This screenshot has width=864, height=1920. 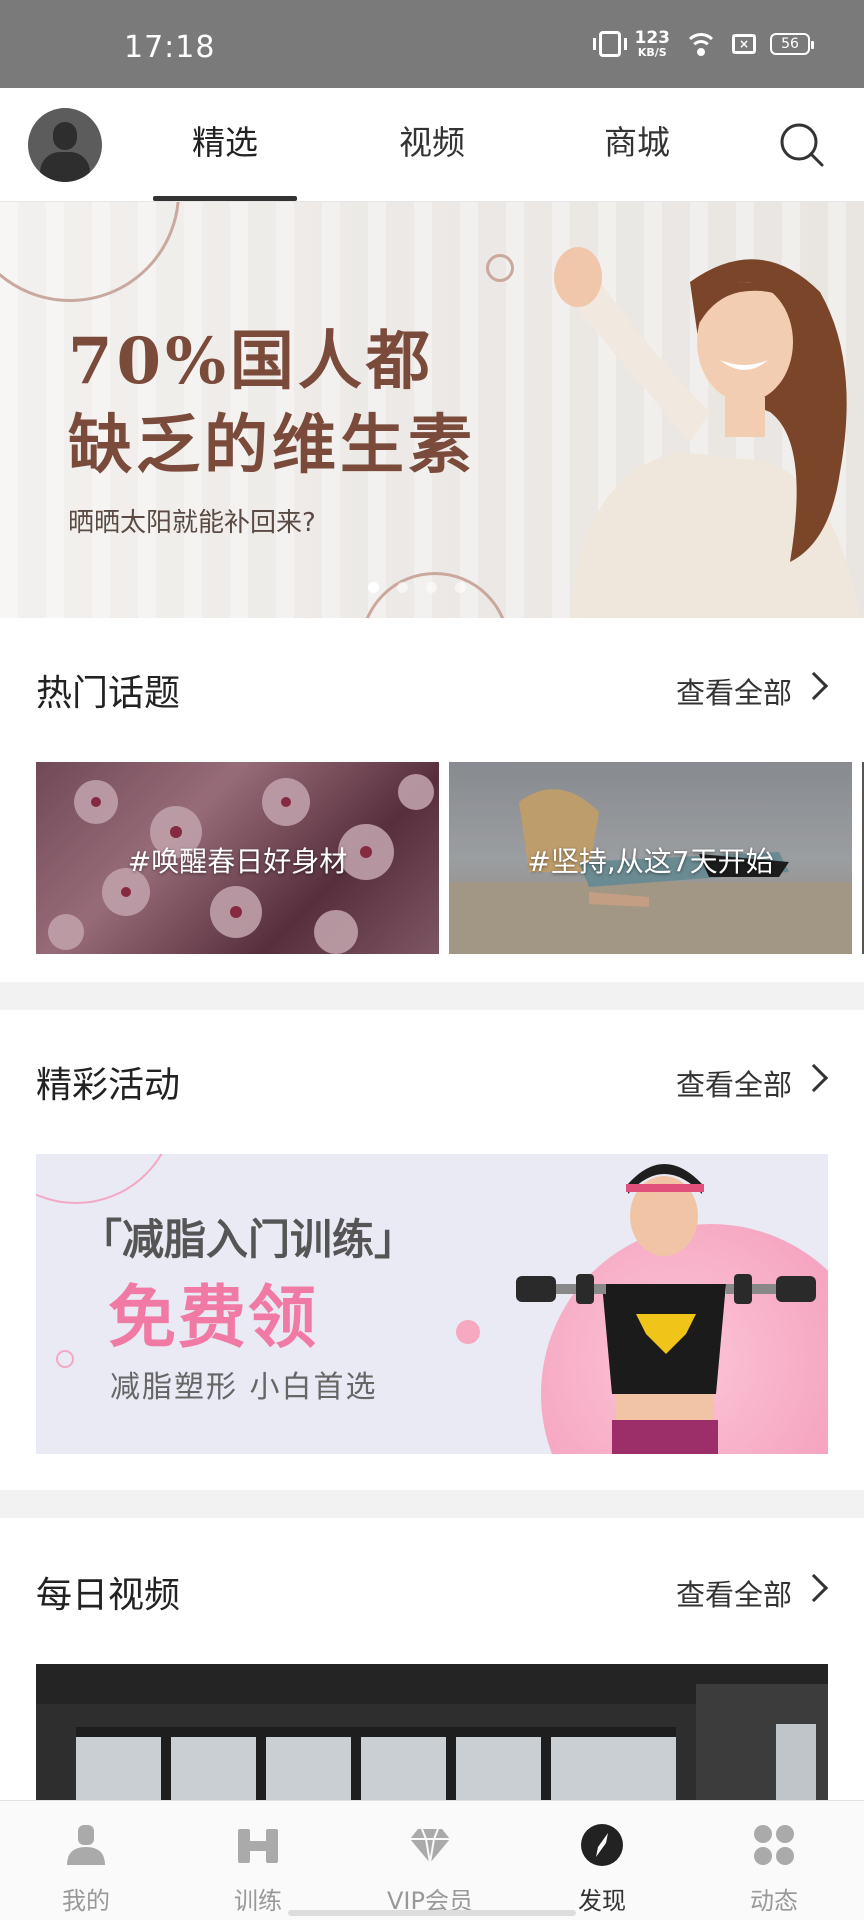 What do you see at coordinates (432, 1913) in the screenshot?
I see `home-indicator` at bounding box center [432, 1913].